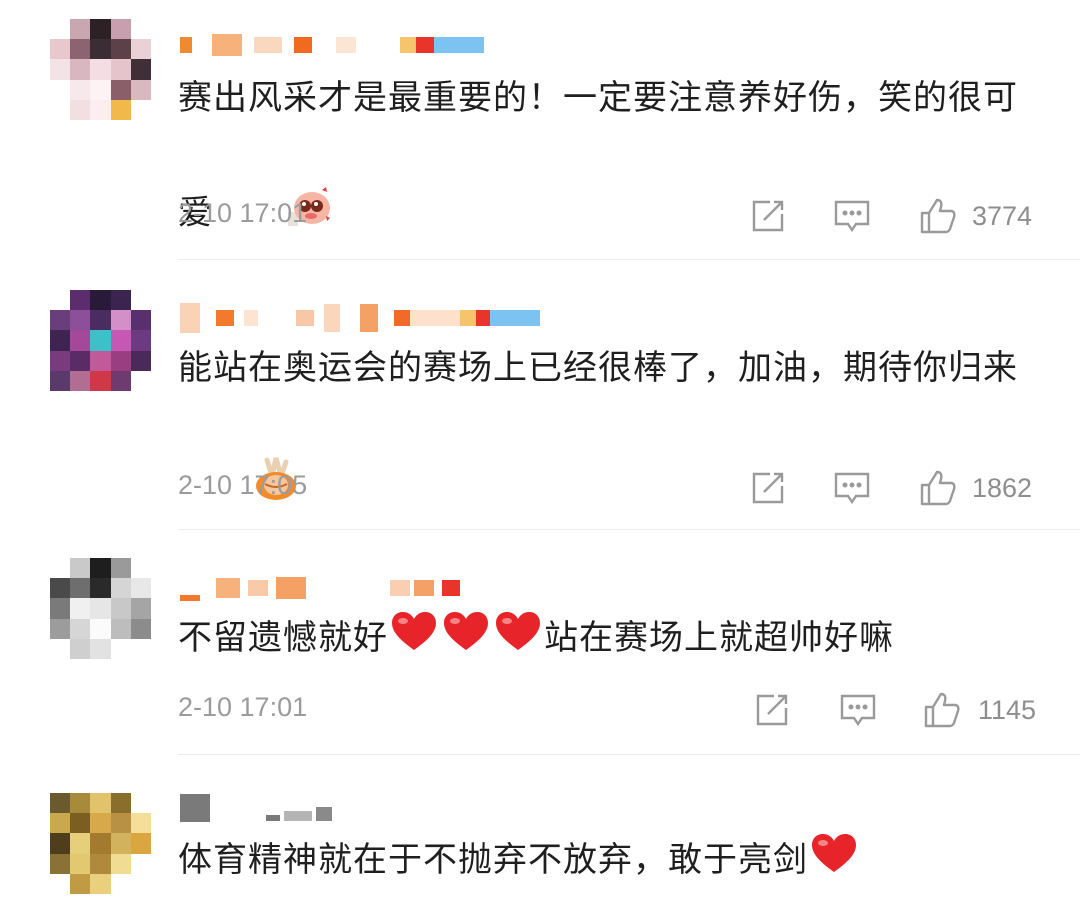 This screenshot has width=1080, height=910. What do you see at coordinates (1007, 710) in the screenshot?
I see `like-count: 1145` at bounding box center [1007, 710].